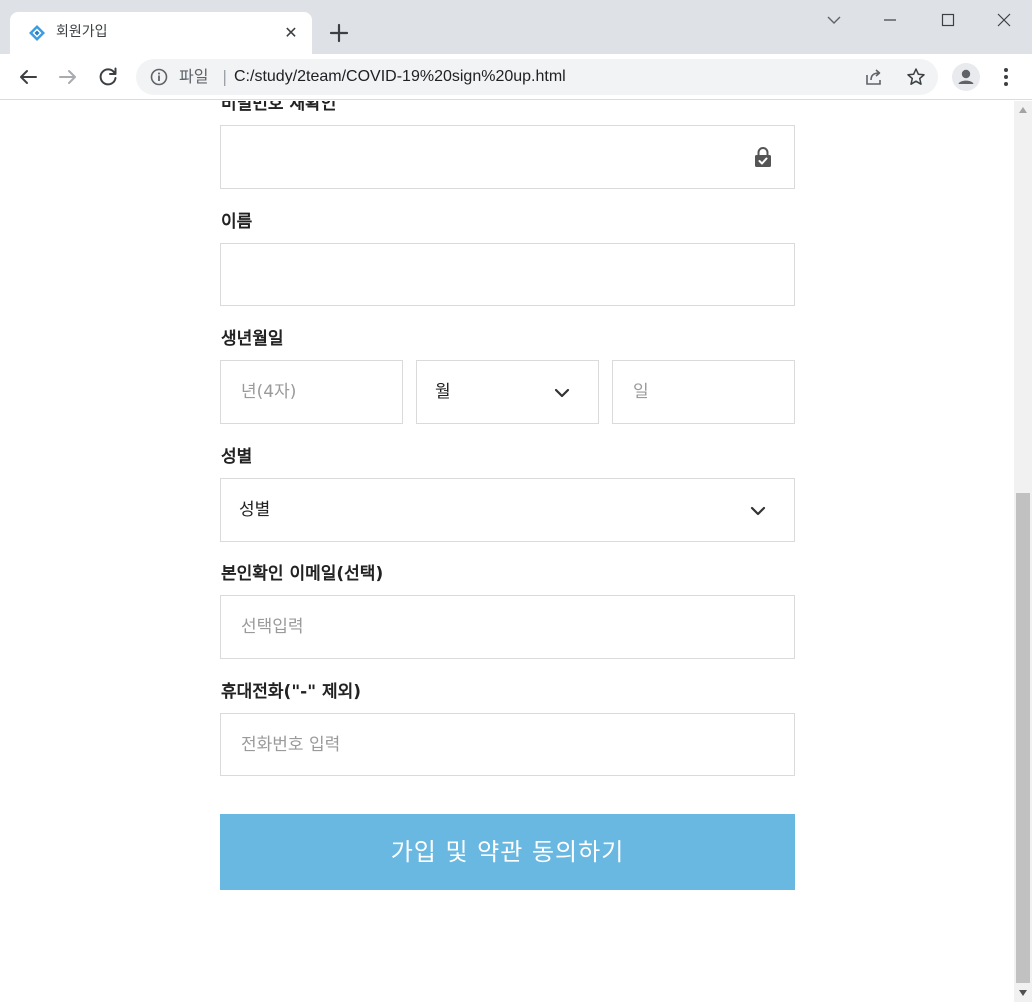 The height and width of the screenshot is (1002, 1032). I want to click on lock-check-icon, so click(763, 157).